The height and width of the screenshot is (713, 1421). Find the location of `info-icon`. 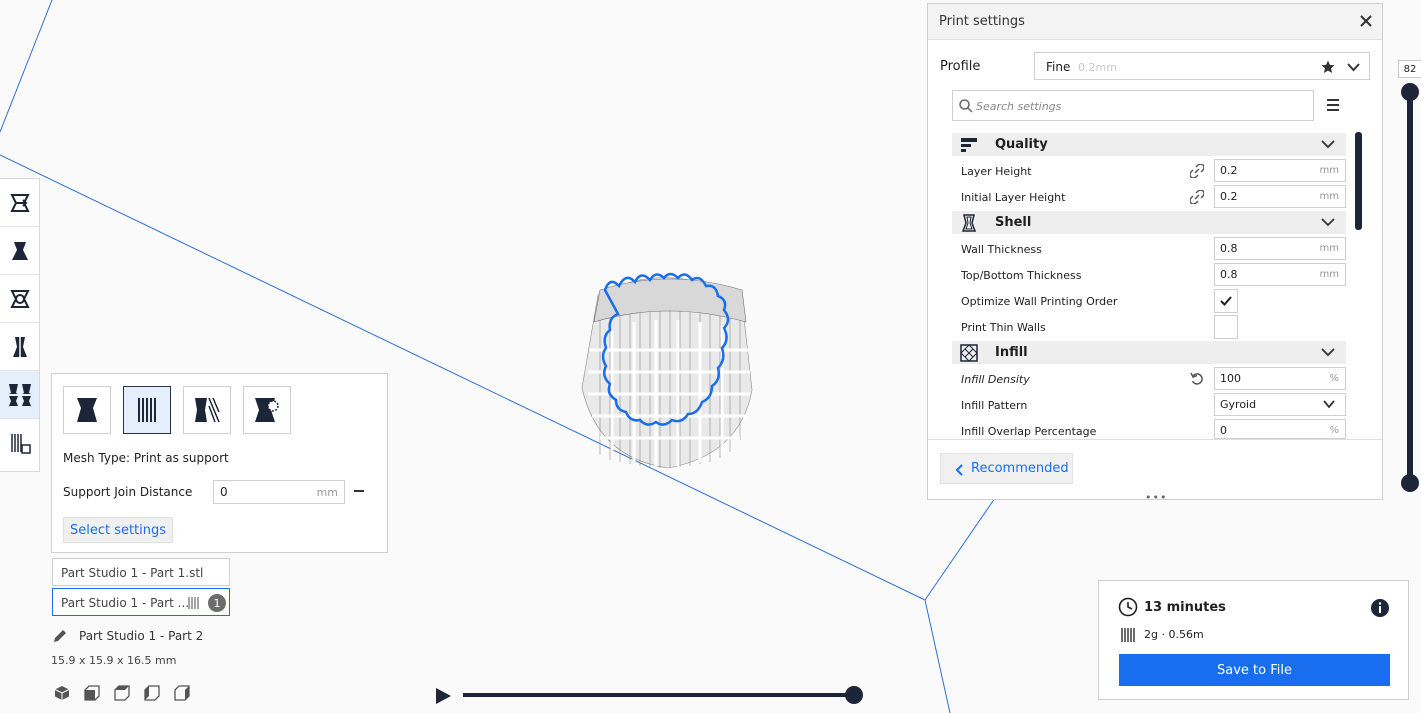

info-icon is located at coordinates (1380, 608).